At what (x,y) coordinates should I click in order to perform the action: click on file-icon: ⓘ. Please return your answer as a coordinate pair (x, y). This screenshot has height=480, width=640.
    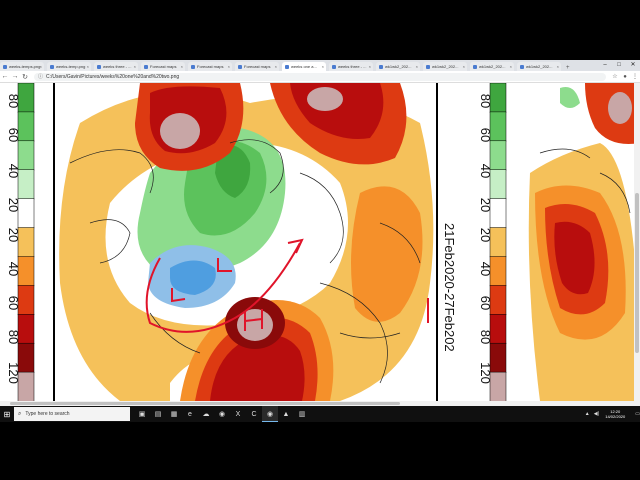
    Looking at the image, I should click on (41, 77).